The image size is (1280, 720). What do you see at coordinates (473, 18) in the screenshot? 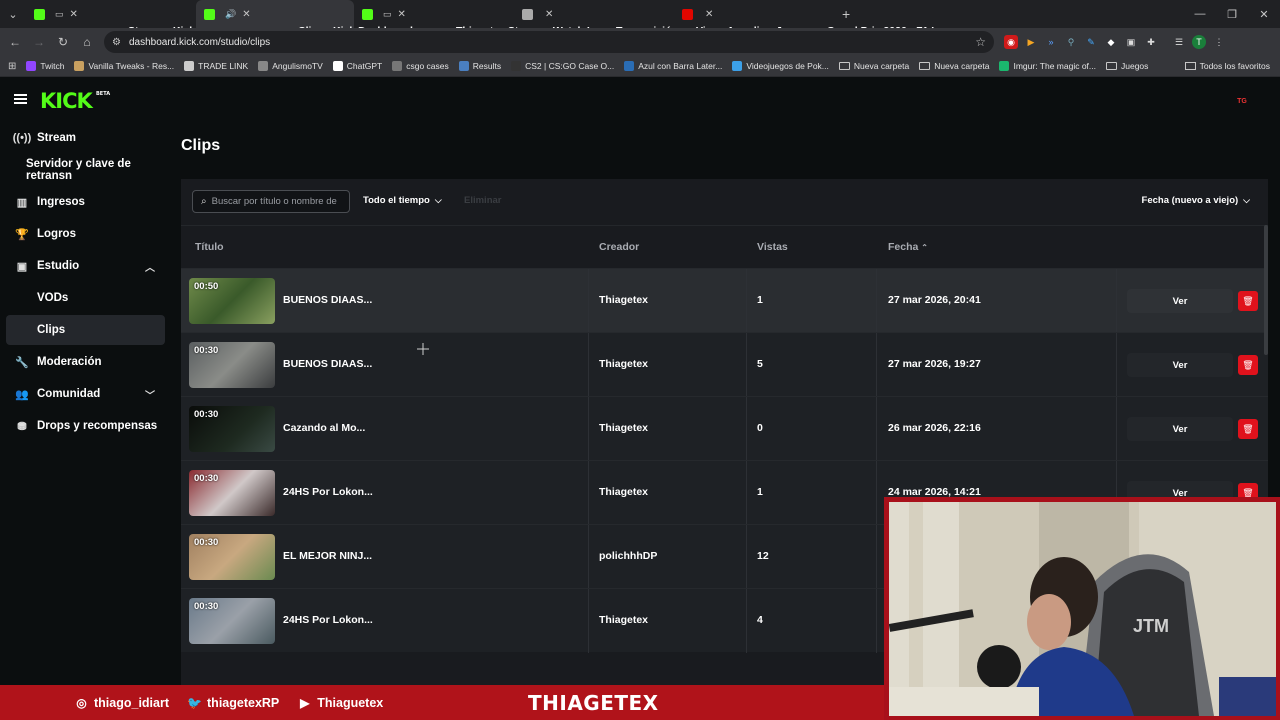
I see `browser-tab: Thiagetex Stream - Watch L ▭ ✕` at bounding box center [473, 18].